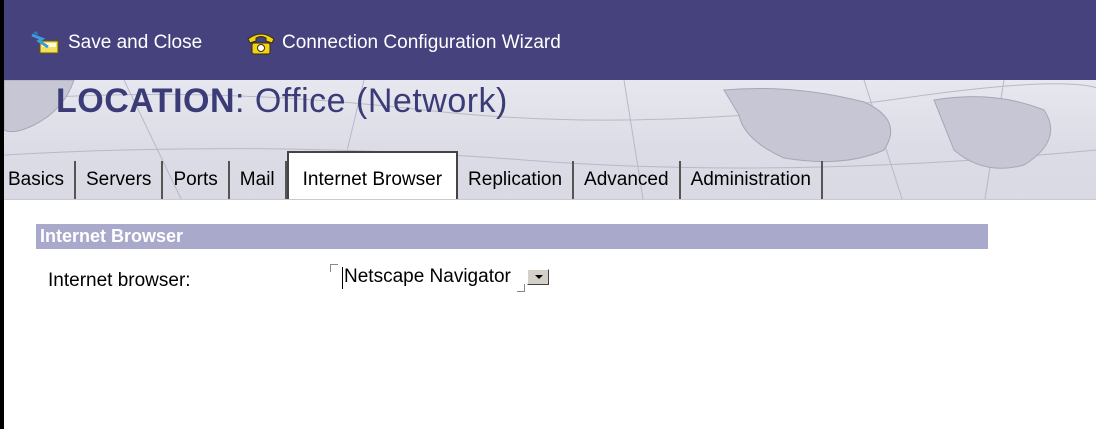 The image size is (1096, 430). What do you see at coordinates (516, 180) in the screenshot?
I see `tab-replication: Replication` at bounding box center [516, 180].